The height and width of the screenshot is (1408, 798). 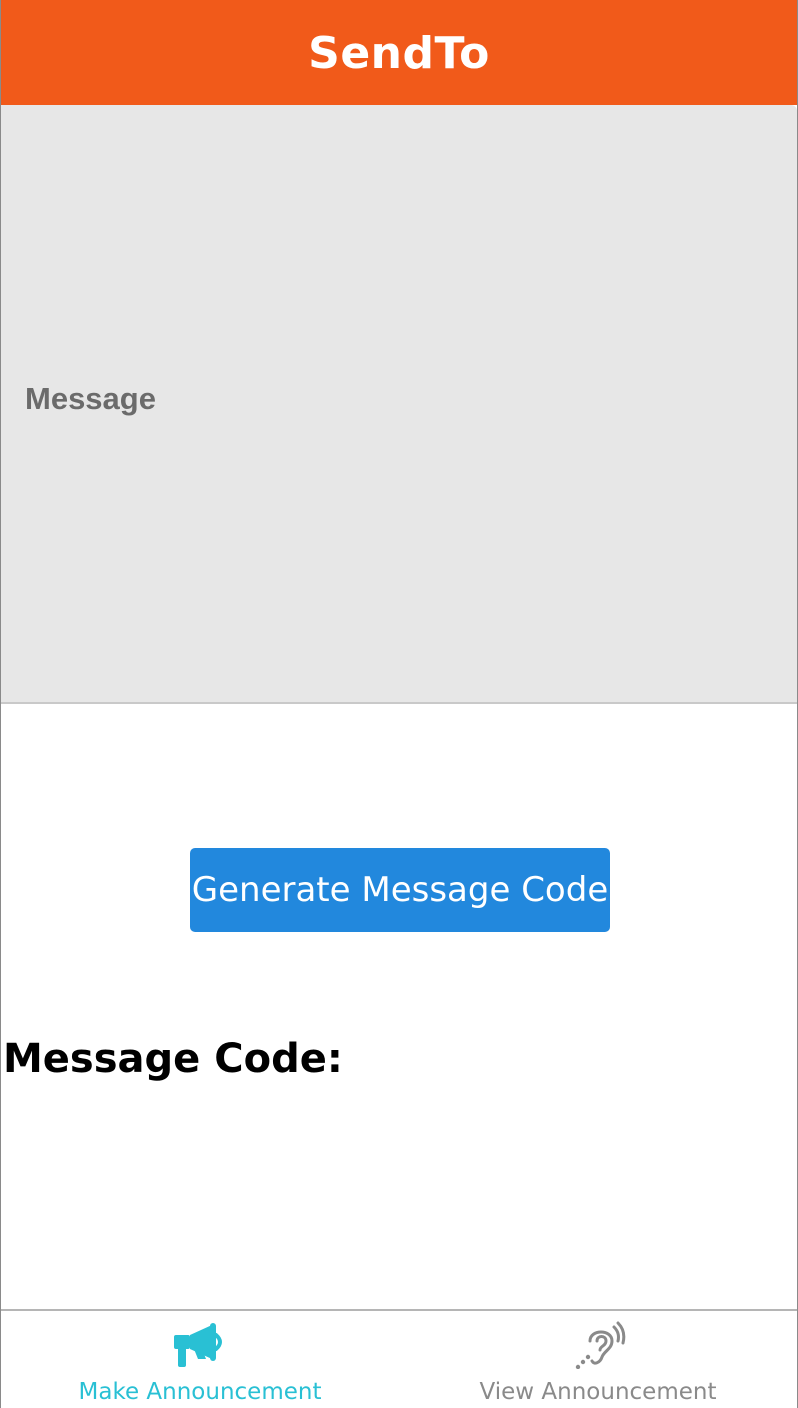 What do you see at coordinates (200, 1392) in the screenshot?
I see `tab-label: Make Announcement` at bounding box center [200, 1392].